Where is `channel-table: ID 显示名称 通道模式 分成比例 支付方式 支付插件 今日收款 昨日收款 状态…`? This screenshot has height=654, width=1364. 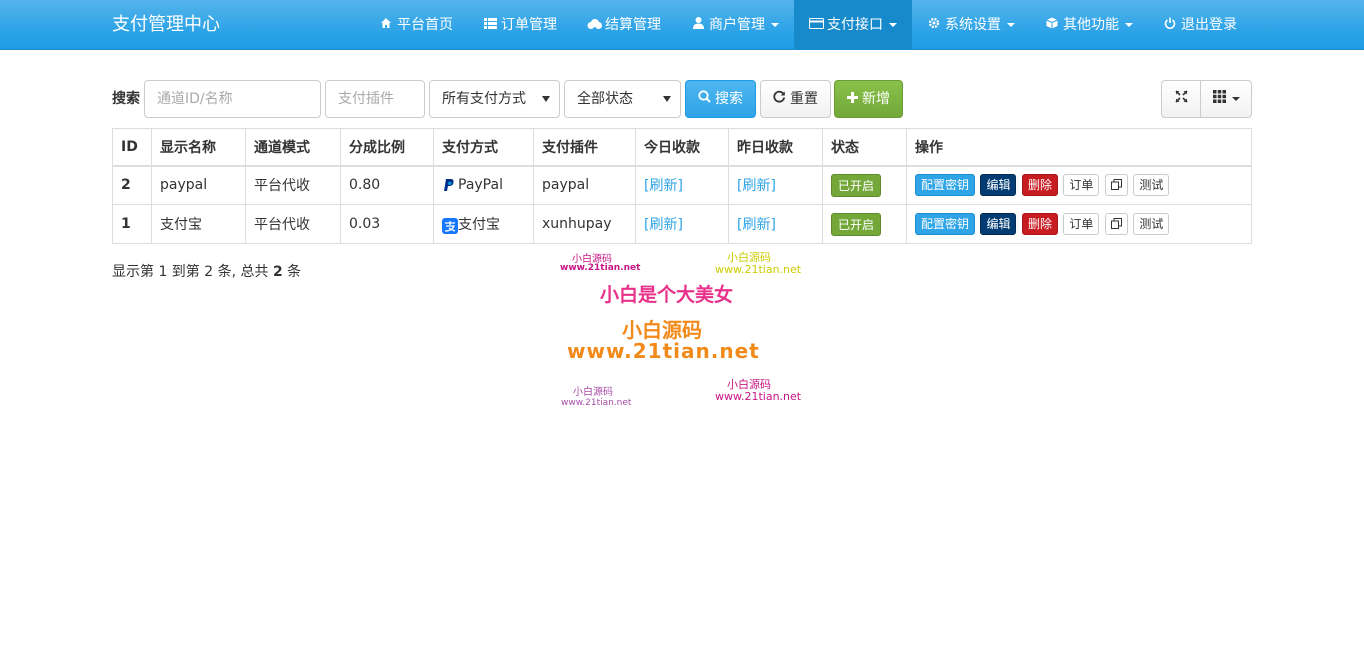
channel-table: ID 显示名称 通道模式 分成比例 支付方式 支付插件 今日收款 昨日收款 状态… is located at coordinates (682, 186).